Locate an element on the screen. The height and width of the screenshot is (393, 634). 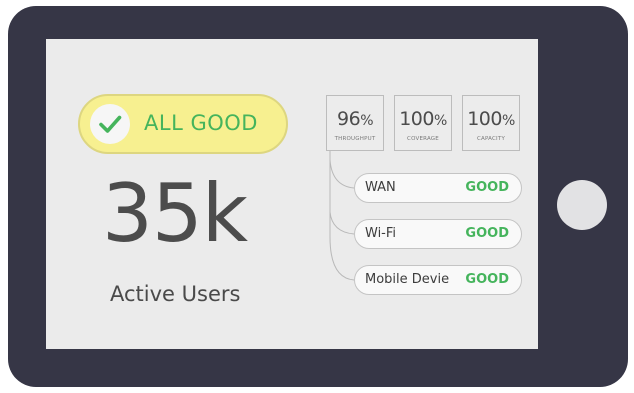
status-name: Mobile Devie is located at coordinates (407, 279).